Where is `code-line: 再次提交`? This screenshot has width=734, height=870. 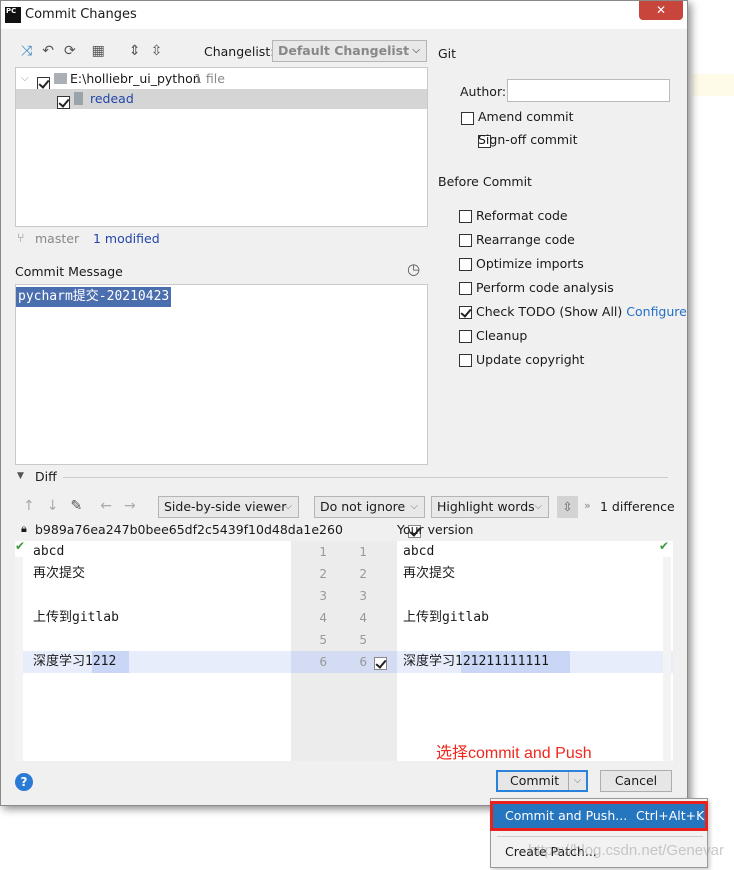
code-line: 再次提交 is located at coordinates (429, 573).